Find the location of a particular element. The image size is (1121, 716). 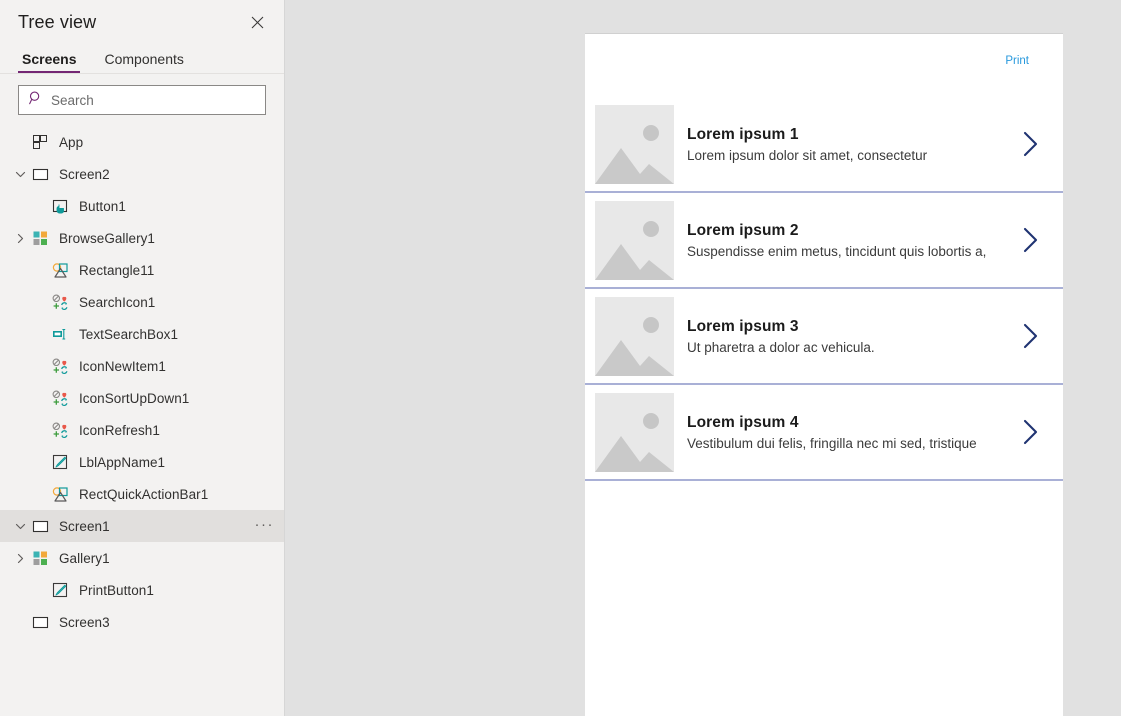

panel-tabs: Screens Components is located at coordinates (142, 59).